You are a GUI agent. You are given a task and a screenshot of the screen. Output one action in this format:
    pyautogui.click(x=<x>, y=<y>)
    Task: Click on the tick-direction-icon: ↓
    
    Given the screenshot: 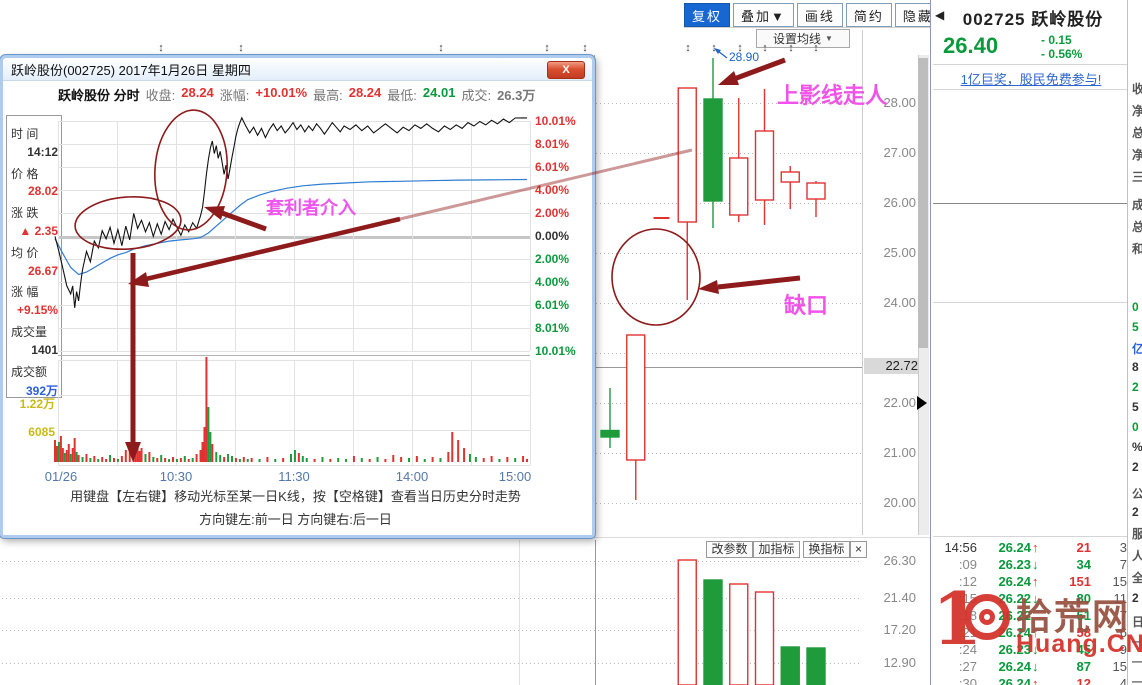 What is the action you would take?
    pyautogui.click(x=1035, y=564)
    